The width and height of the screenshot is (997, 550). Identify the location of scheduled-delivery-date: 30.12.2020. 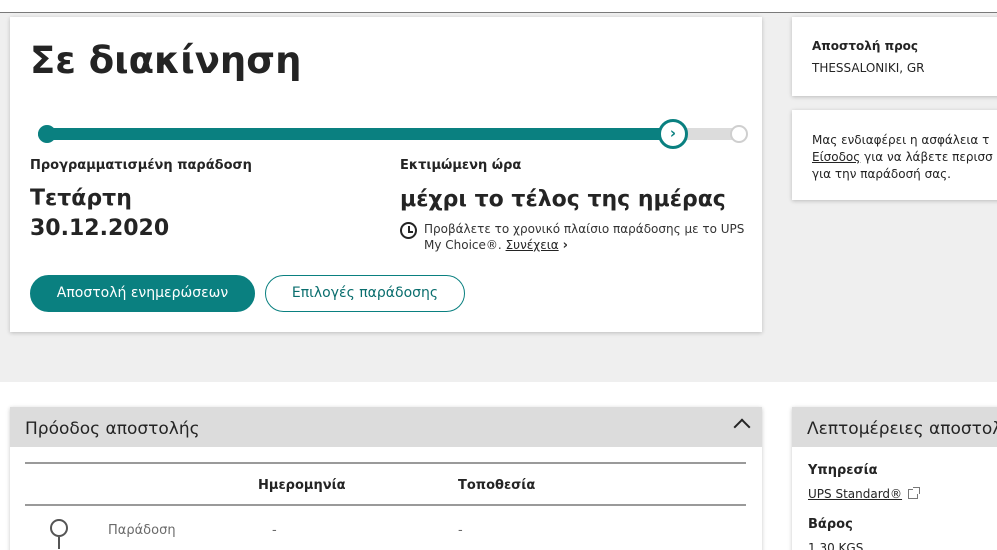
(100, 228).